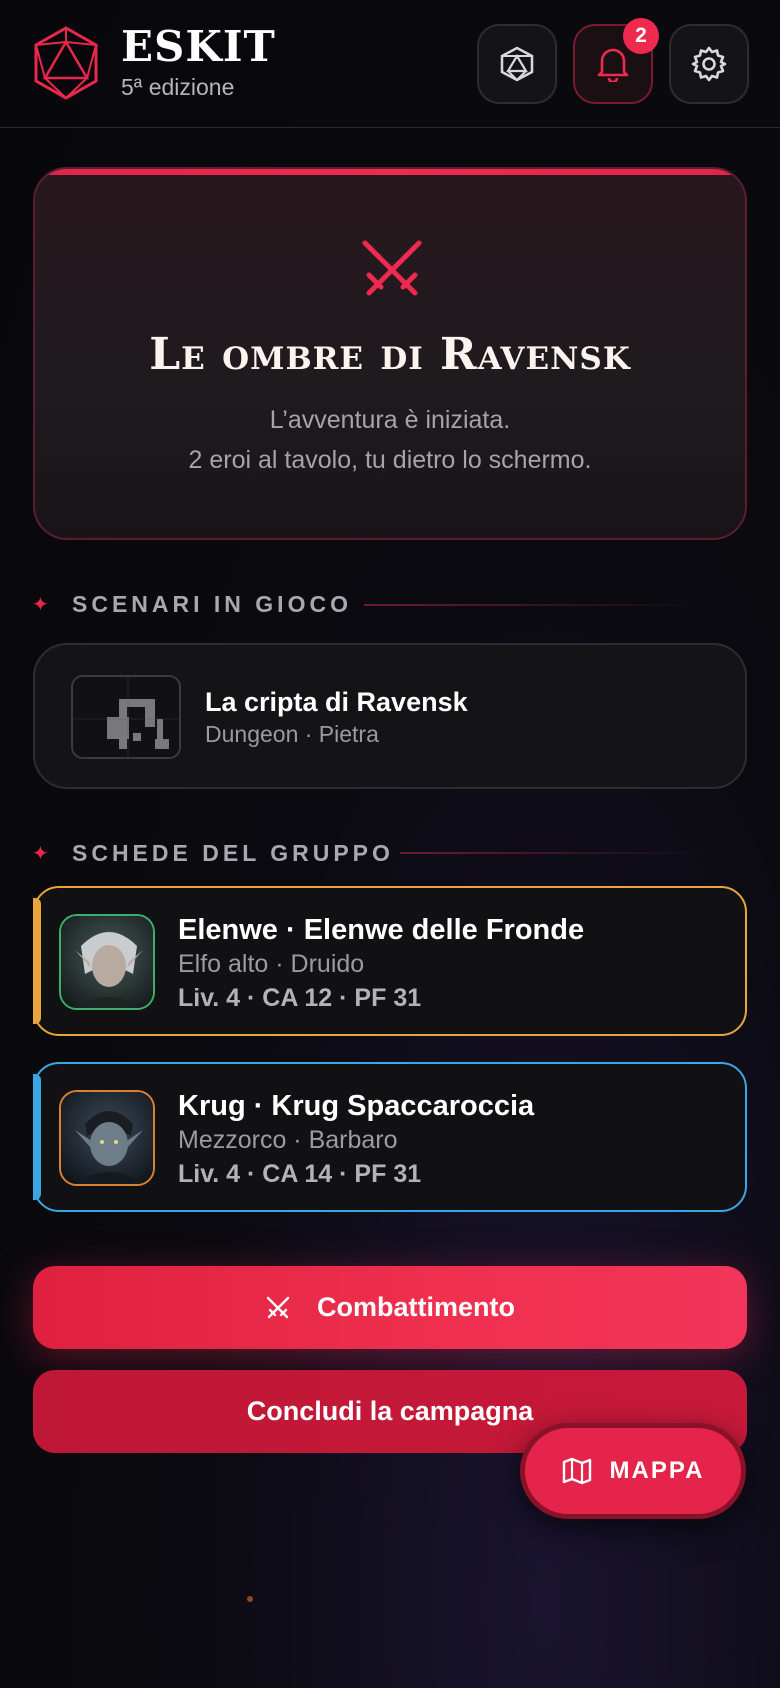 The width and height of the screenshot is (780, 1688). I want to click on app-title: ESKIT, so click(198, 46).